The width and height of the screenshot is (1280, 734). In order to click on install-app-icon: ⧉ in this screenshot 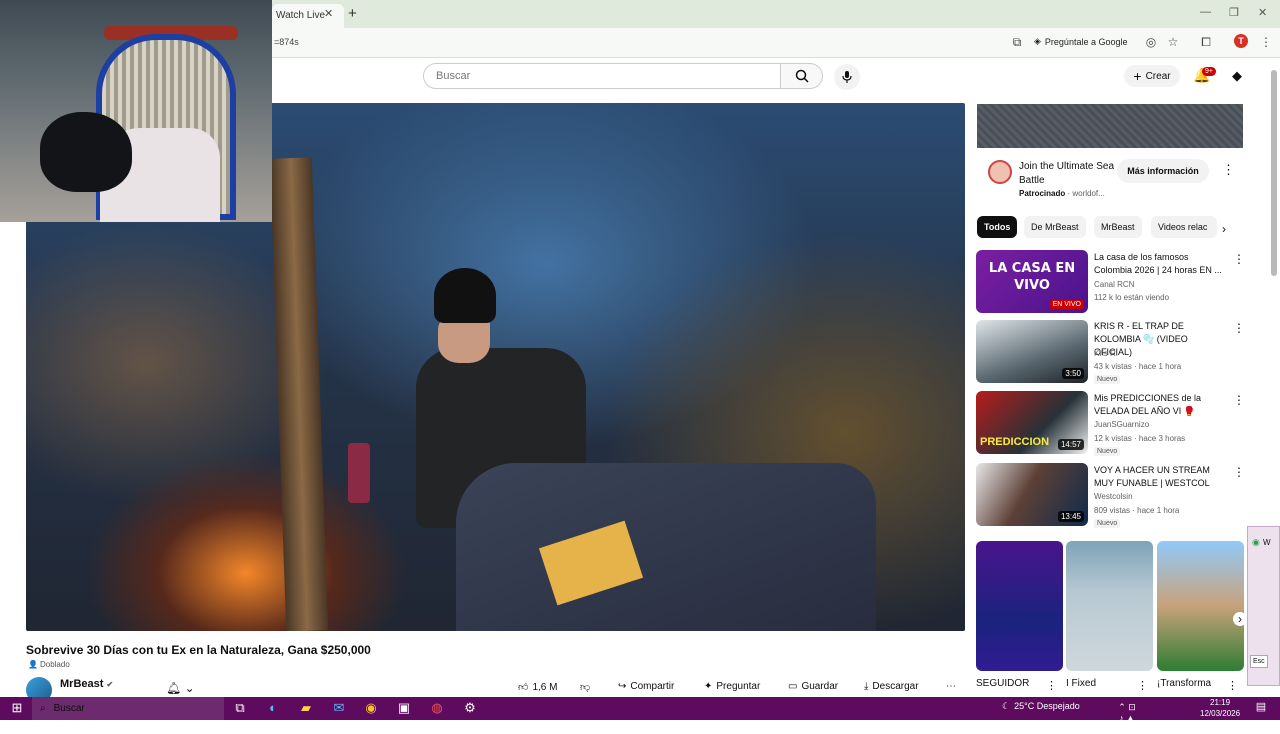, I will do `click(1017, 42)`.